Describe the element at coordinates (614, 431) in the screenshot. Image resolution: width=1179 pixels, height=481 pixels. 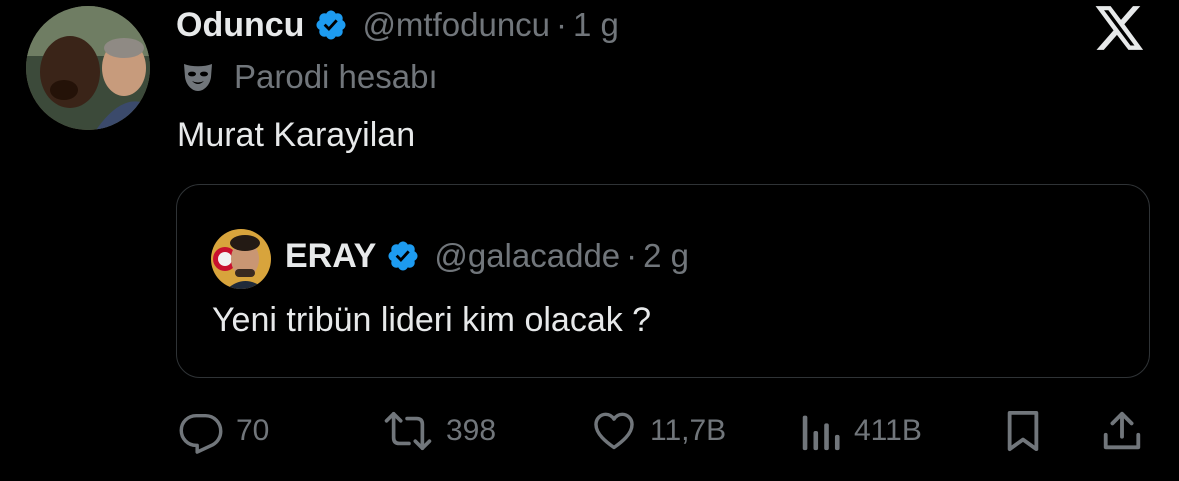
I see `heart-icon` at that location.